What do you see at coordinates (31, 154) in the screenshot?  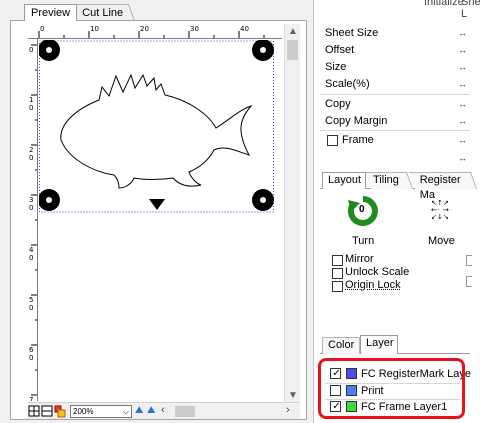 I see `ruler-v-label: 2 0` at bounding box center [31, 154].